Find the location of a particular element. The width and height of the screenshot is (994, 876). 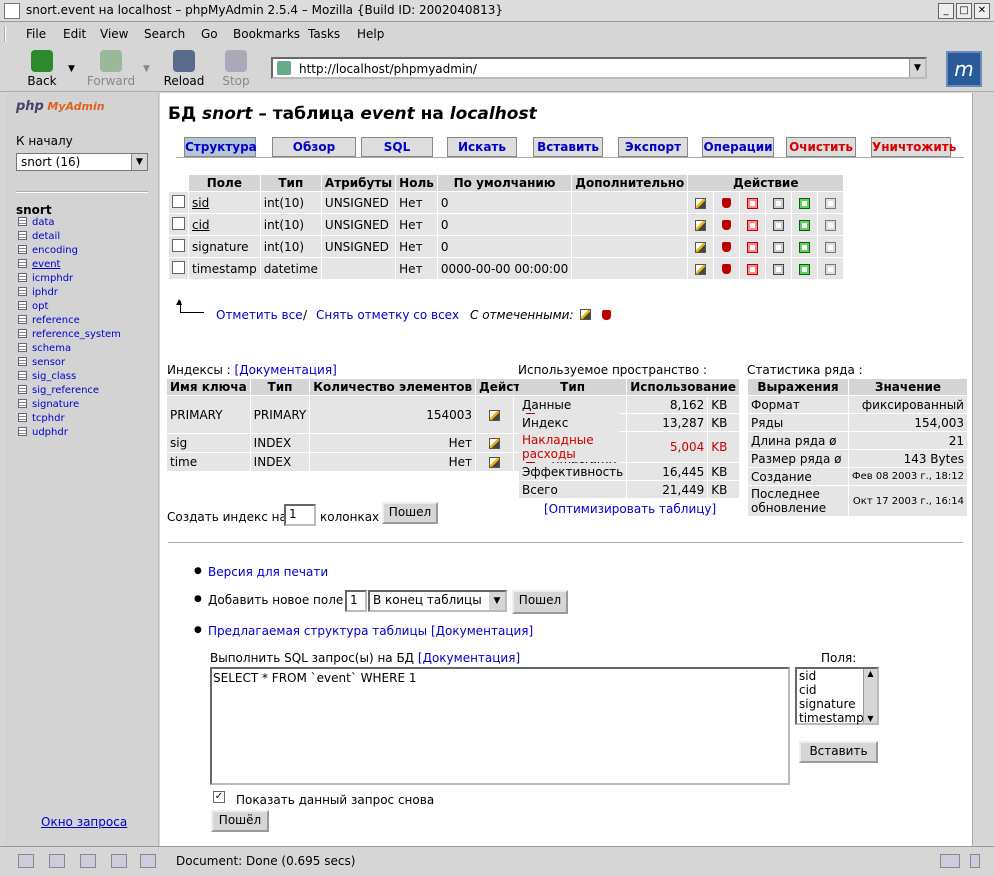

main-vertical-scrollbar is located at coordinates (980, 469).